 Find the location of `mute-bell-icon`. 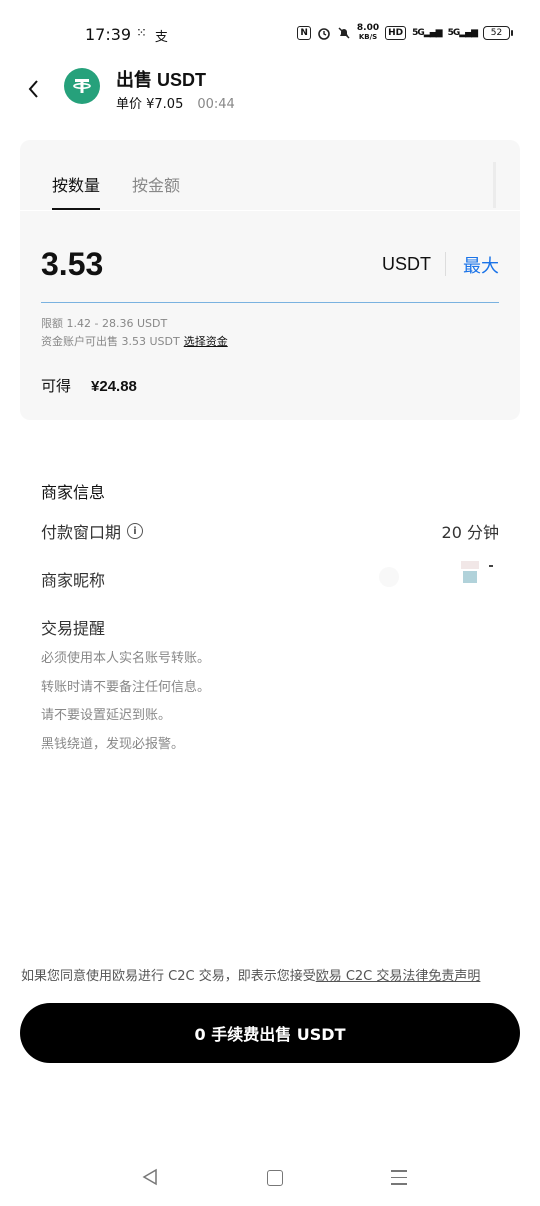

mute-bell-icon is located at coordinates (344, 33).